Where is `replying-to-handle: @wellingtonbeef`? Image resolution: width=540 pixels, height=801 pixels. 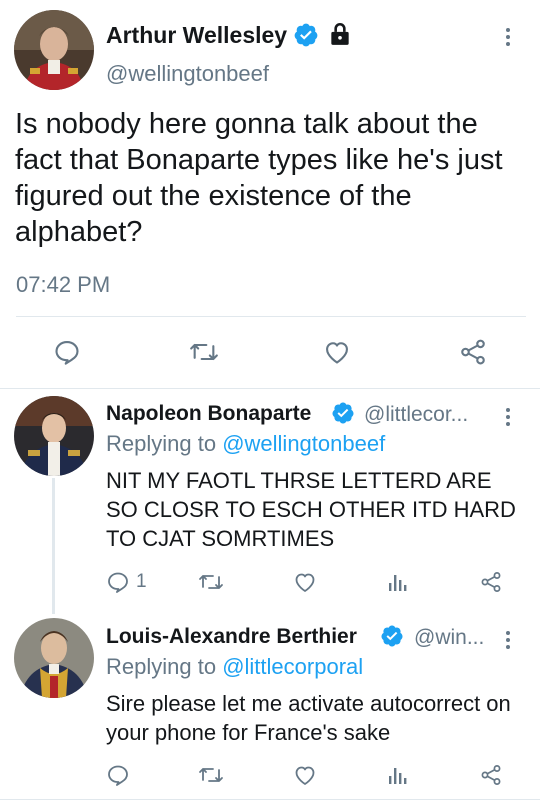
replying-to-handle: @wellingtonbeef is located at coordinates (303, 443).